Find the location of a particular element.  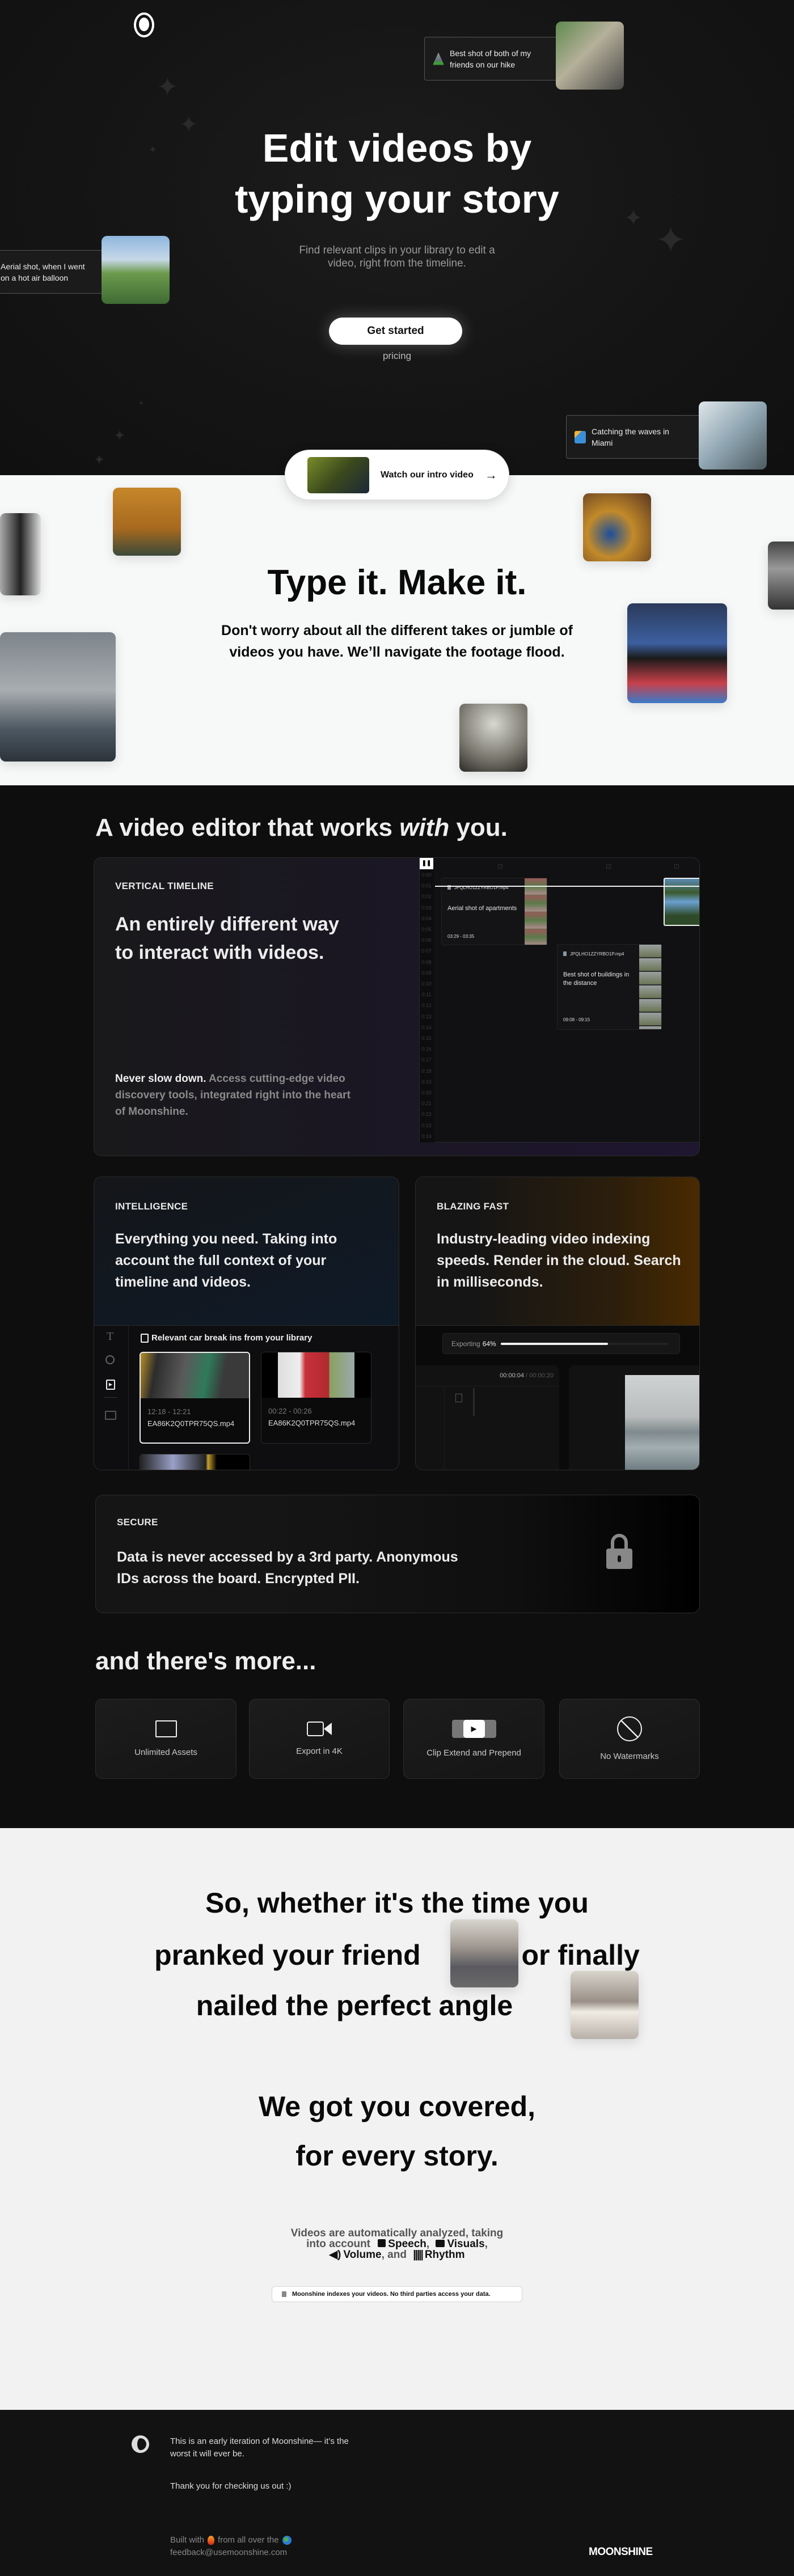

pause-button: ❚❚ is located at coordinates (426, 863).